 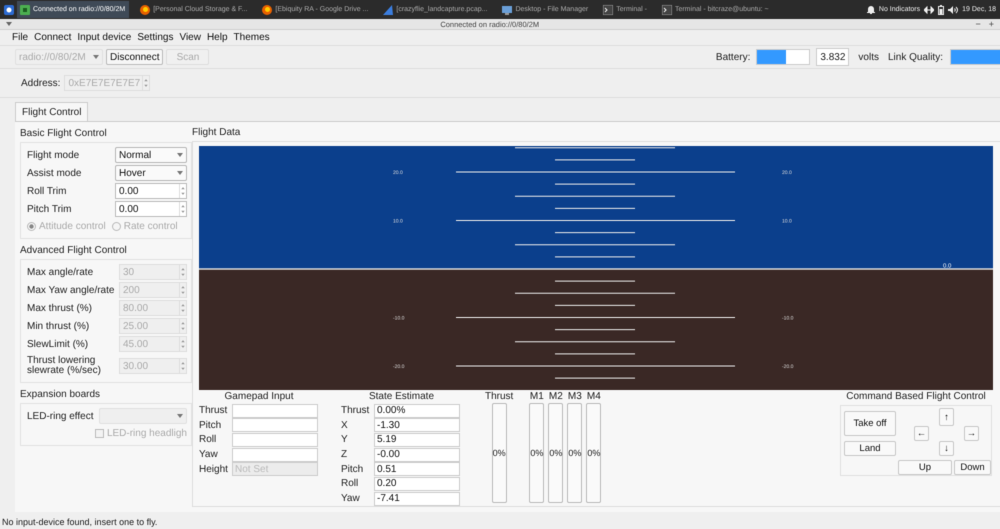 I want to click on menu-item: Help, so click(x=217, y=37).